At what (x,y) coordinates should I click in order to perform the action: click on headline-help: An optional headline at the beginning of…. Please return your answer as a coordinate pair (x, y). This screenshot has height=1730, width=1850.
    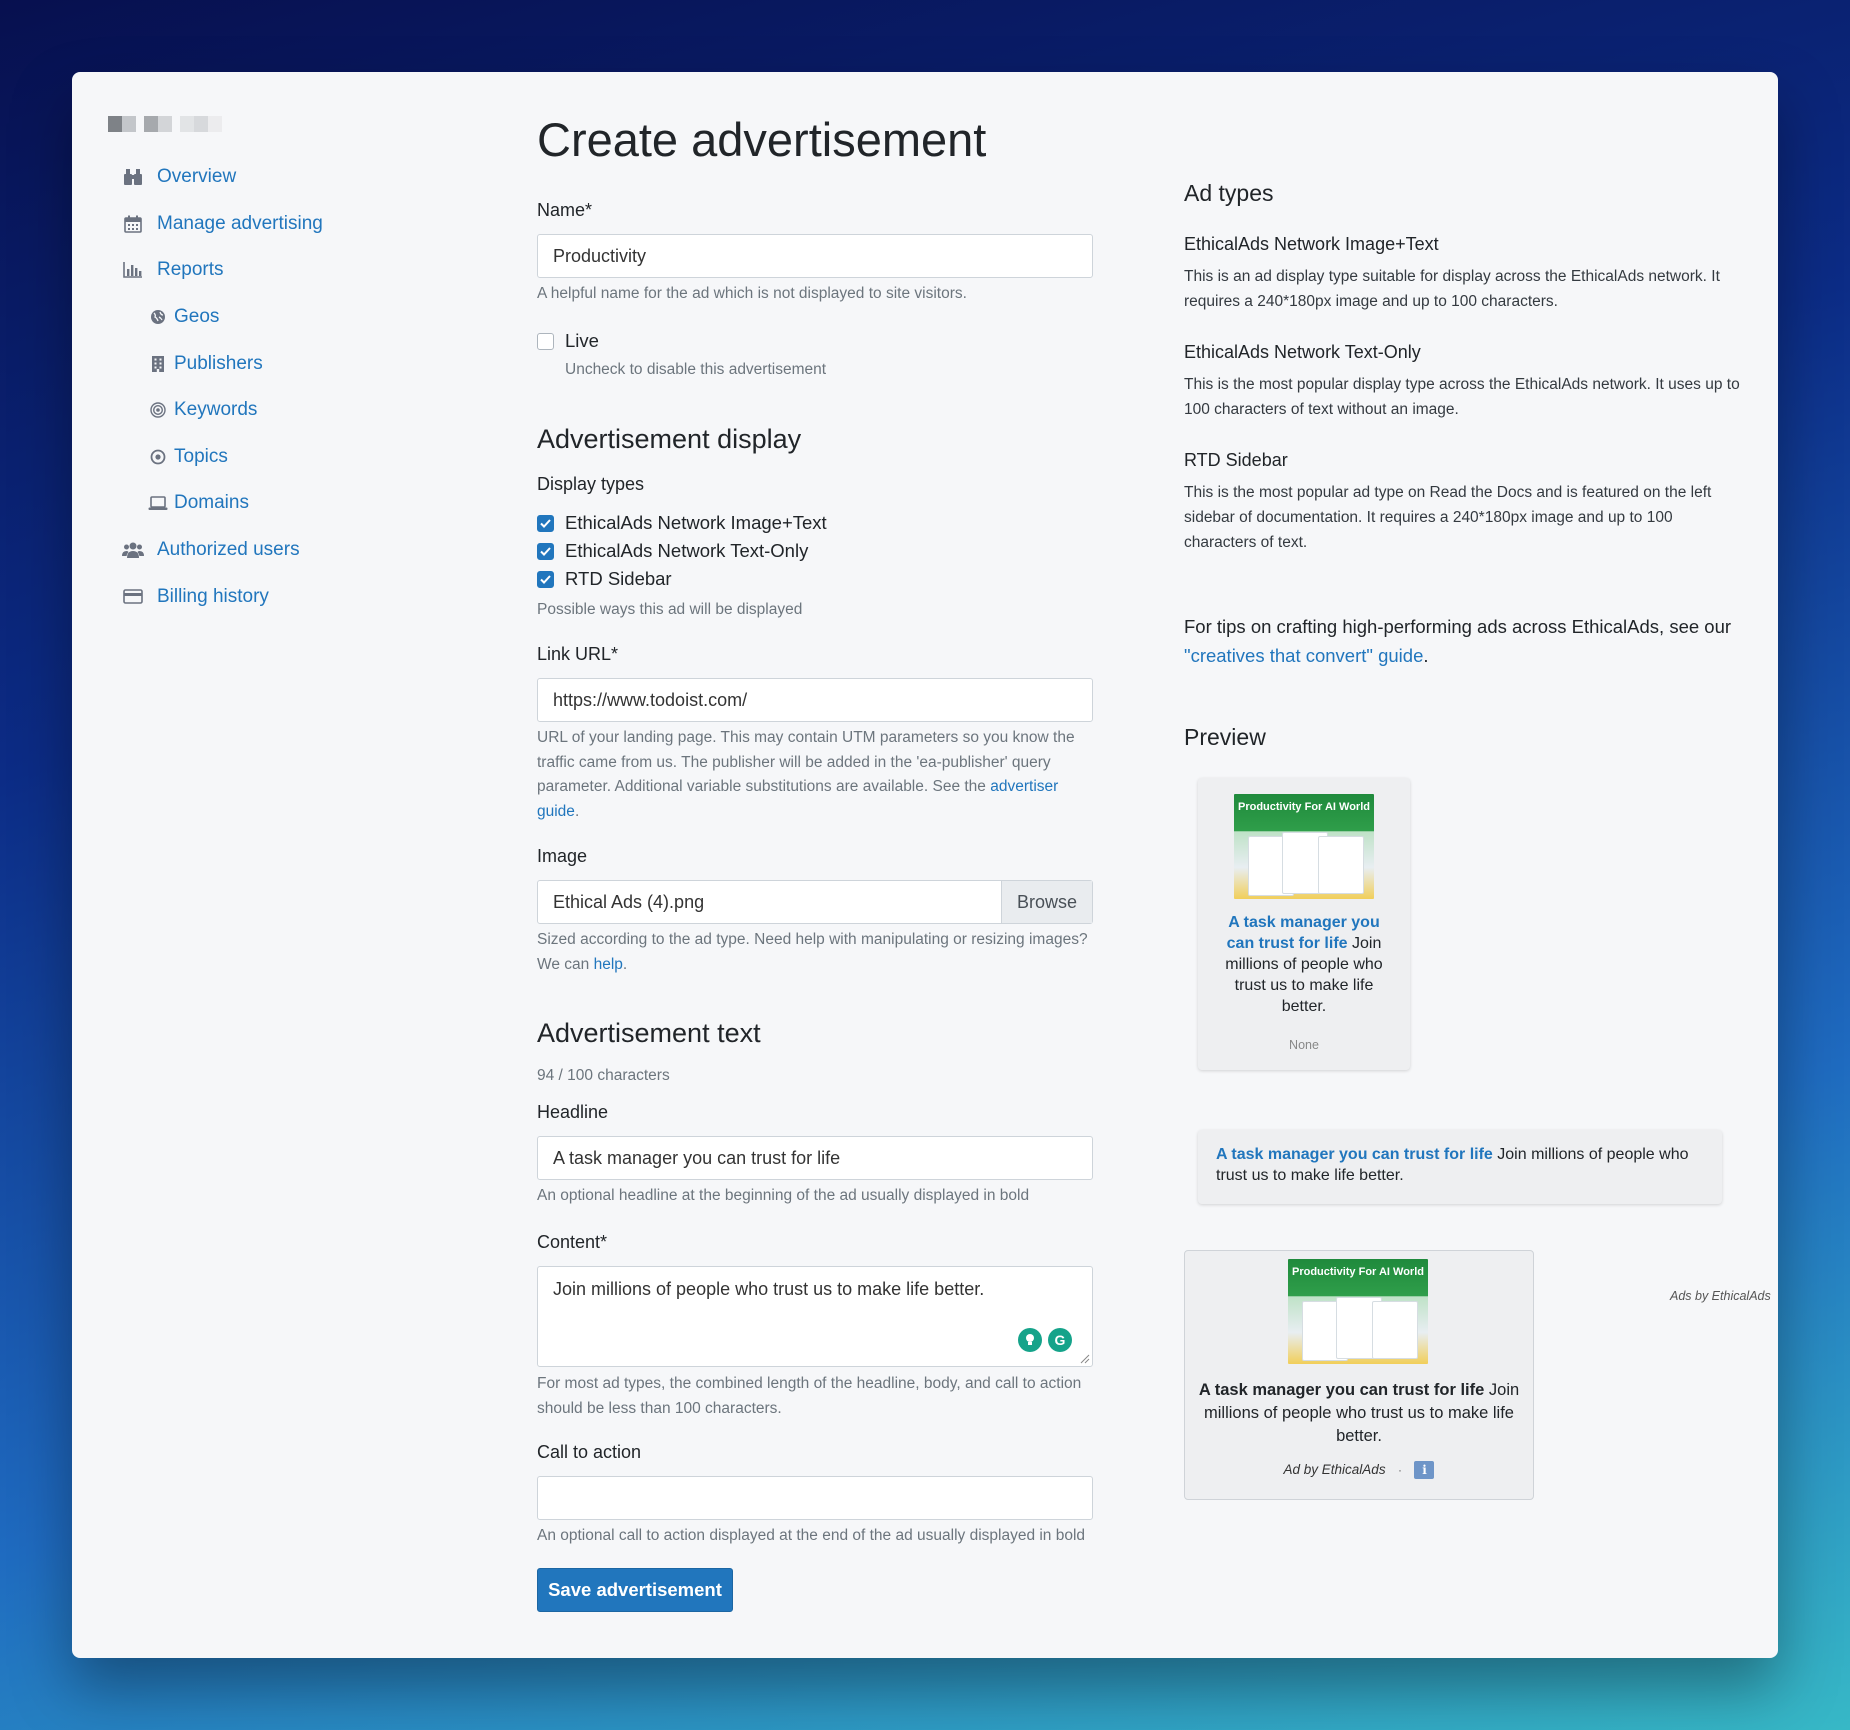
    Looking at the image, I should click on (783, 1195).